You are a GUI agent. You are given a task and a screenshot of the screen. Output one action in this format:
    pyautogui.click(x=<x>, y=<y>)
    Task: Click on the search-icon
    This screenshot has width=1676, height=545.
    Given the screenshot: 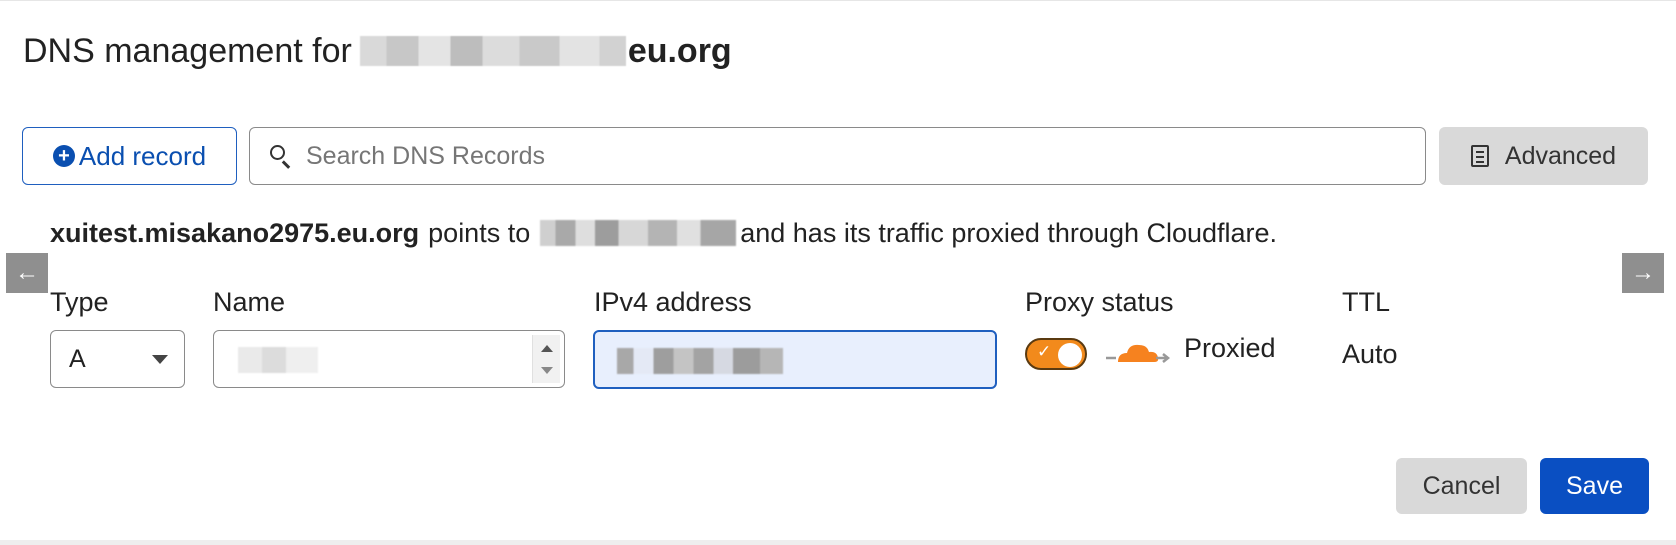 What is the action you would take?
    pyautogui.click(x=281, y=156)
    